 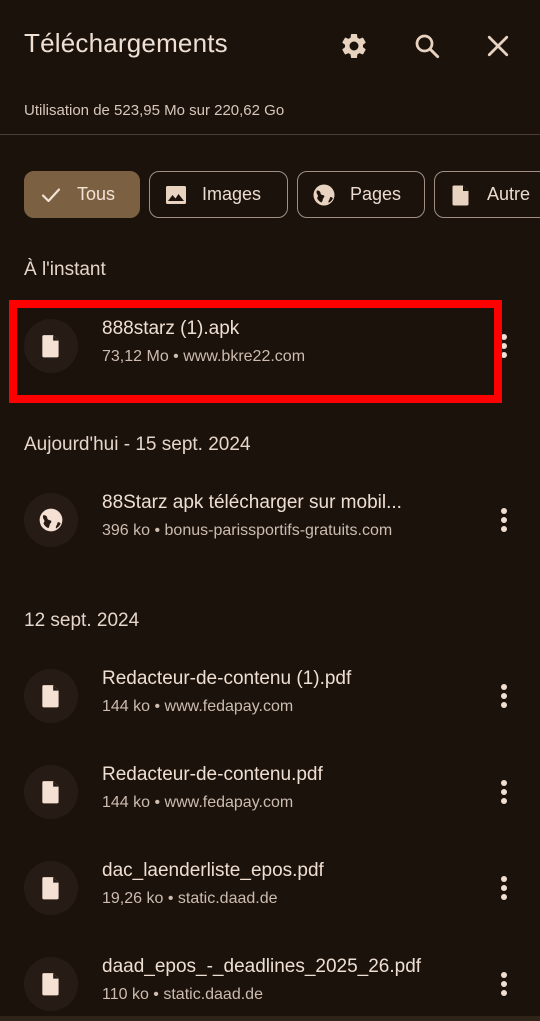 I want to click on page-title: Téléchargements, so click(x=126, y=43).